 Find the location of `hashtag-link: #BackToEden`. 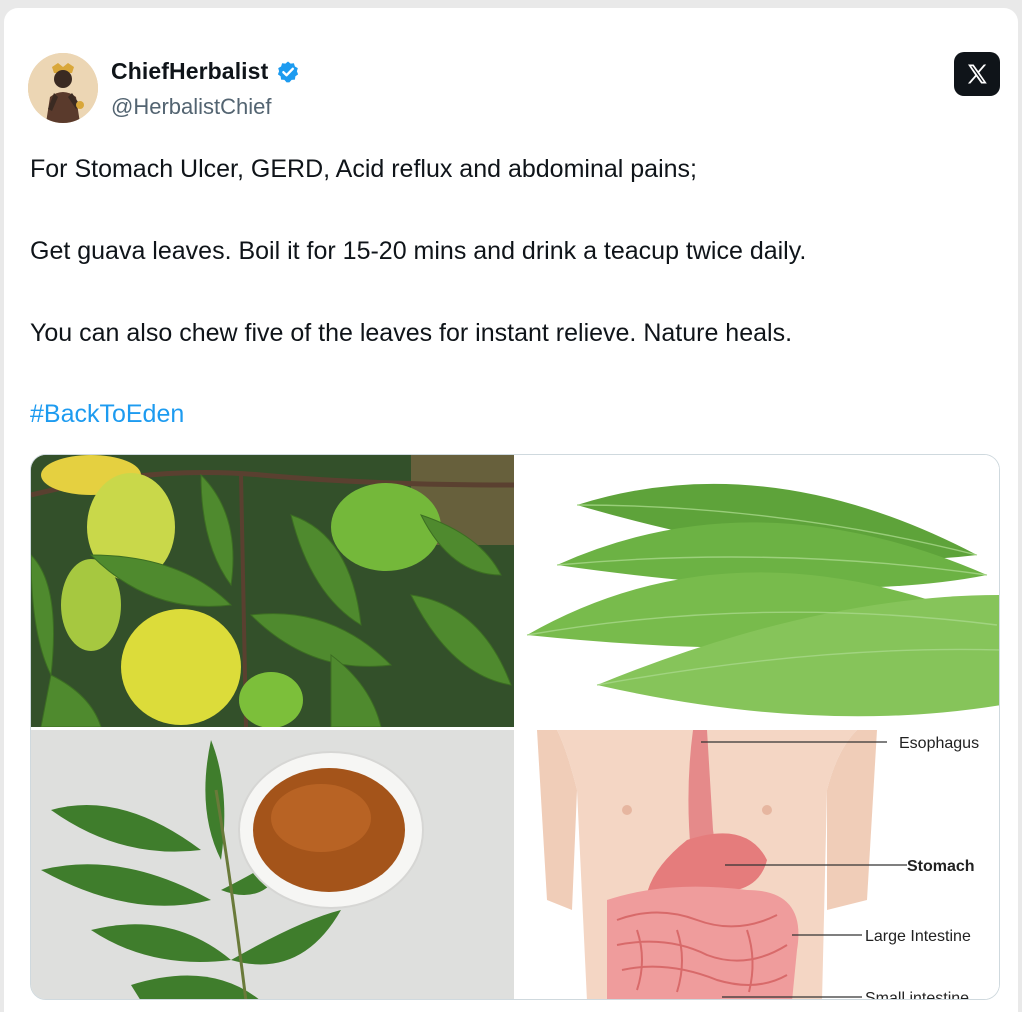

hashtag-link: #BackToEden is located at coordinates (107, 414).